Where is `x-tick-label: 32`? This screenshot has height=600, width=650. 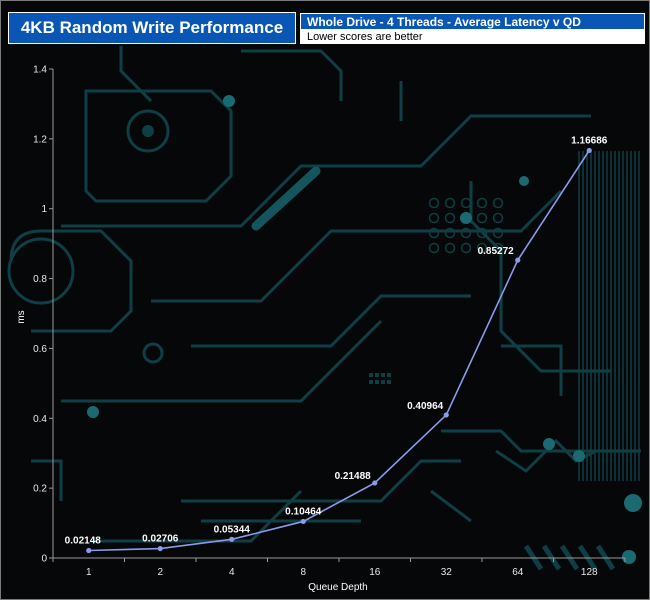
x-tick-label: 32 is located at coordinates (447, 572).